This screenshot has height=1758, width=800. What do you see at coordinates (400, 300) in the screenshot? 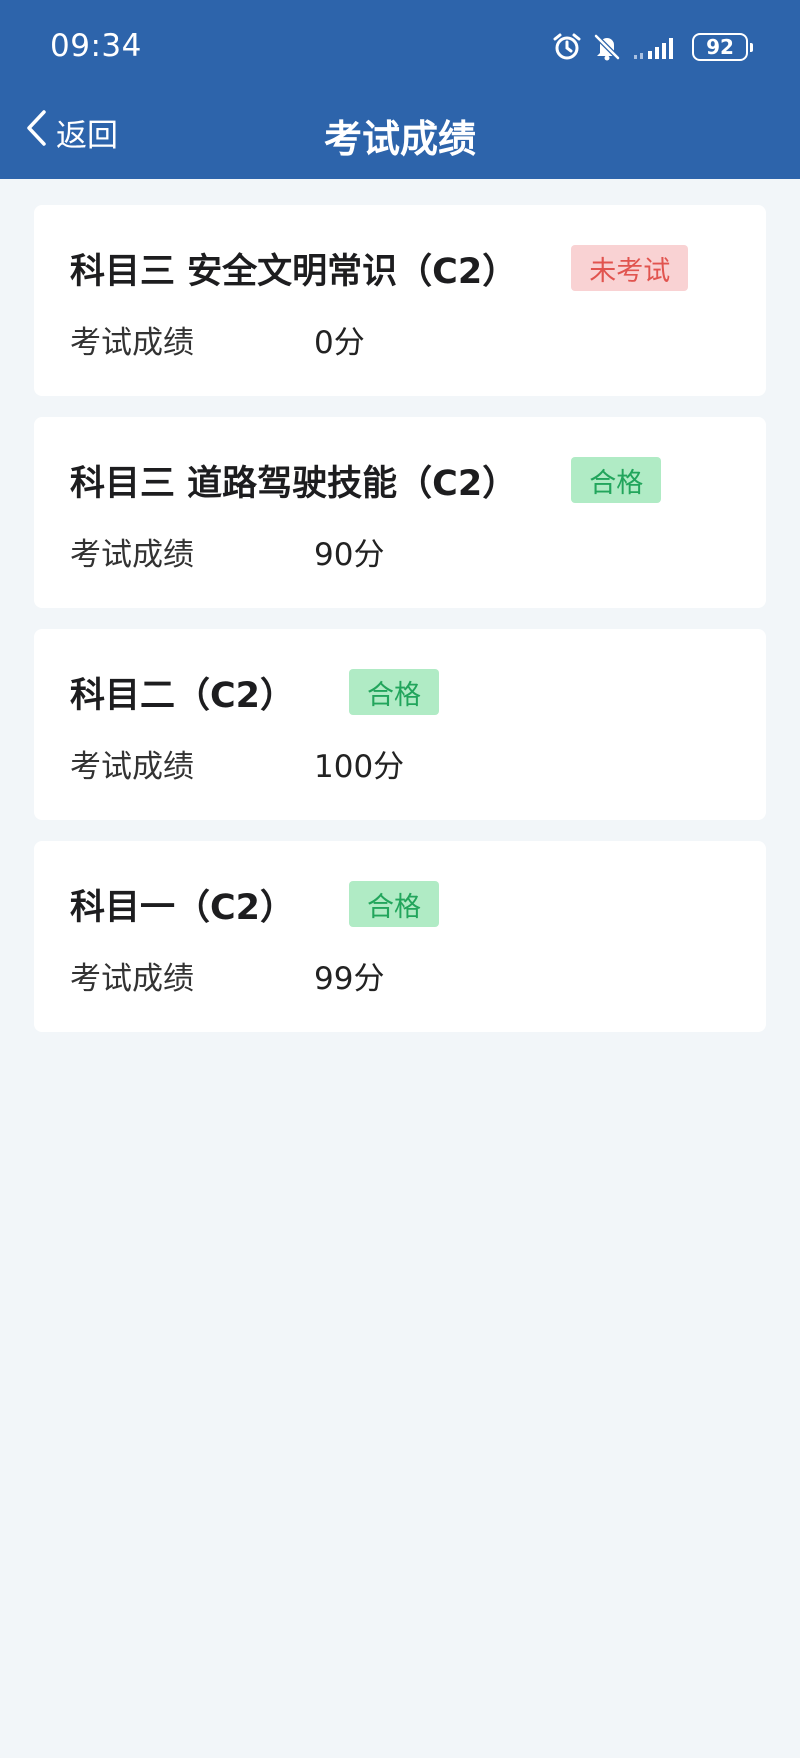
I see `result-card: 科目三 安全文明常识（C2） 未考试 考试成绩 0分` at bounding box center [400, 300].